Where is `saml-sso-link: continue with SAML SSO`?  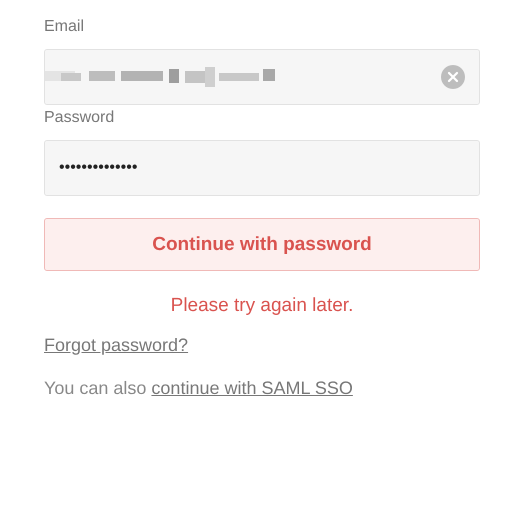
saml-sso-link: continue with SAML SSO is located at coordinates (252, 388).